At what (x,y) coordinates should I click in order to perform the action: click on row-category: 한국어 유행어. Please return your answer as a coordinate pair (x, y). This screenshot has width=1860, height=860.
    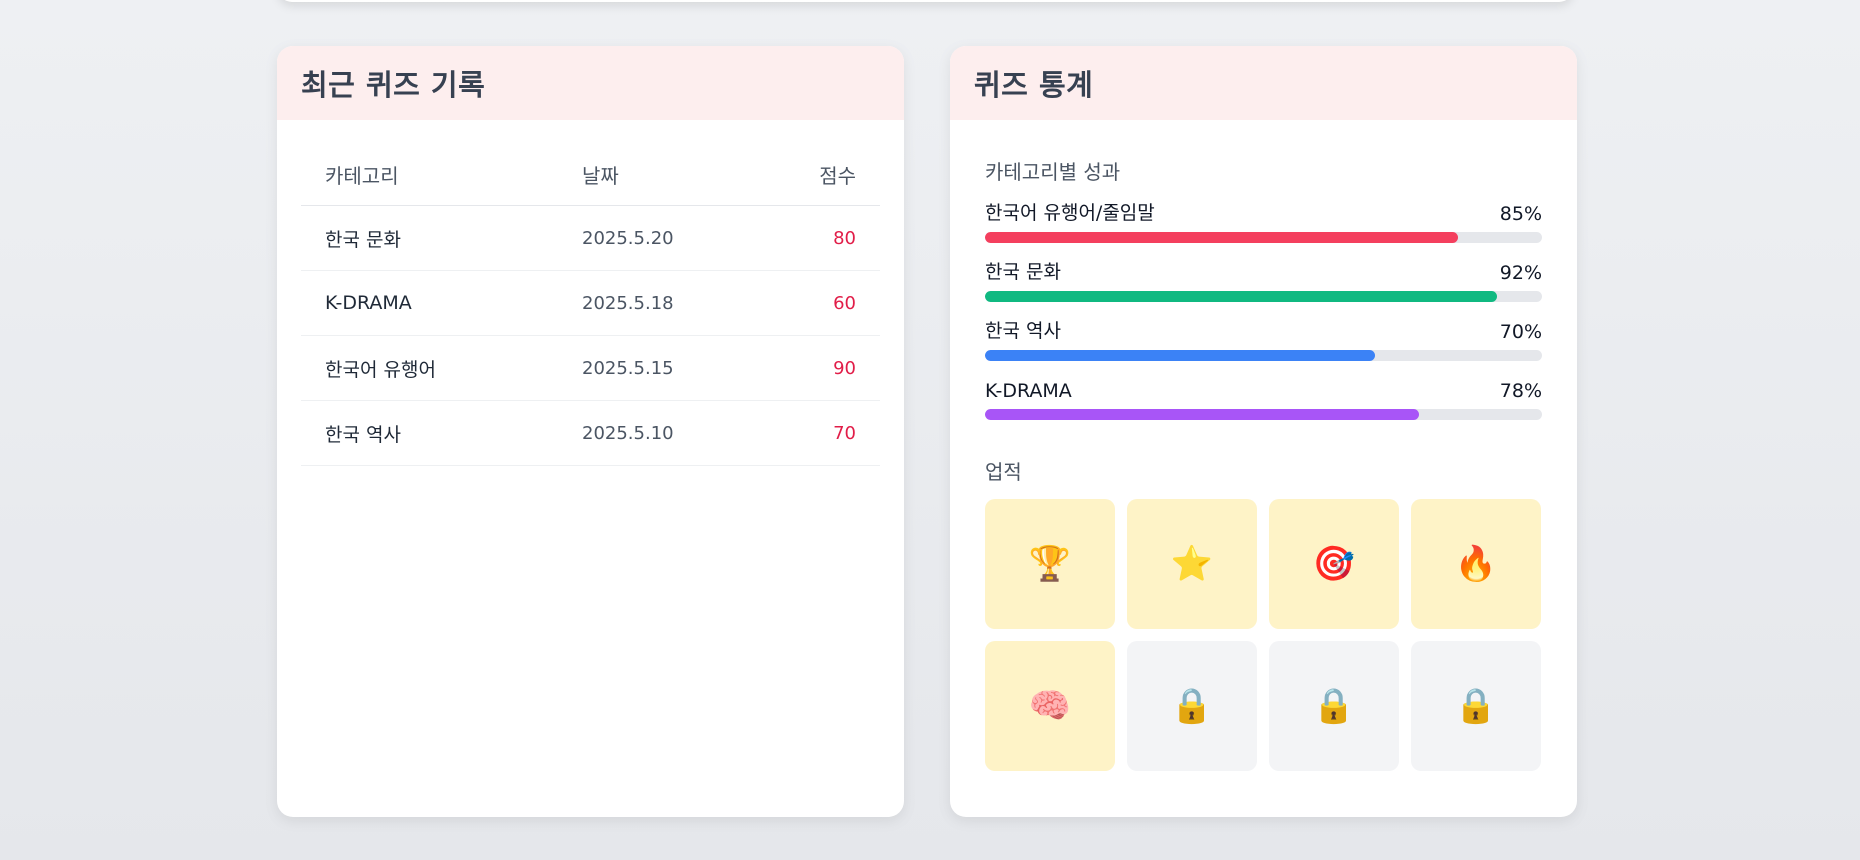
    Looking at the image, I should click on (380, 369).